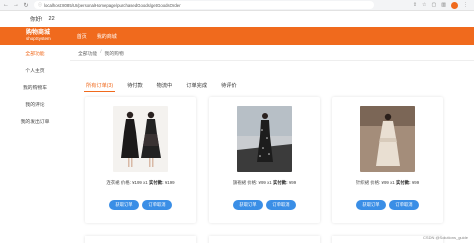 The image size is (474, 243). I want to click on greeting: 你好!, so click(36, 20).